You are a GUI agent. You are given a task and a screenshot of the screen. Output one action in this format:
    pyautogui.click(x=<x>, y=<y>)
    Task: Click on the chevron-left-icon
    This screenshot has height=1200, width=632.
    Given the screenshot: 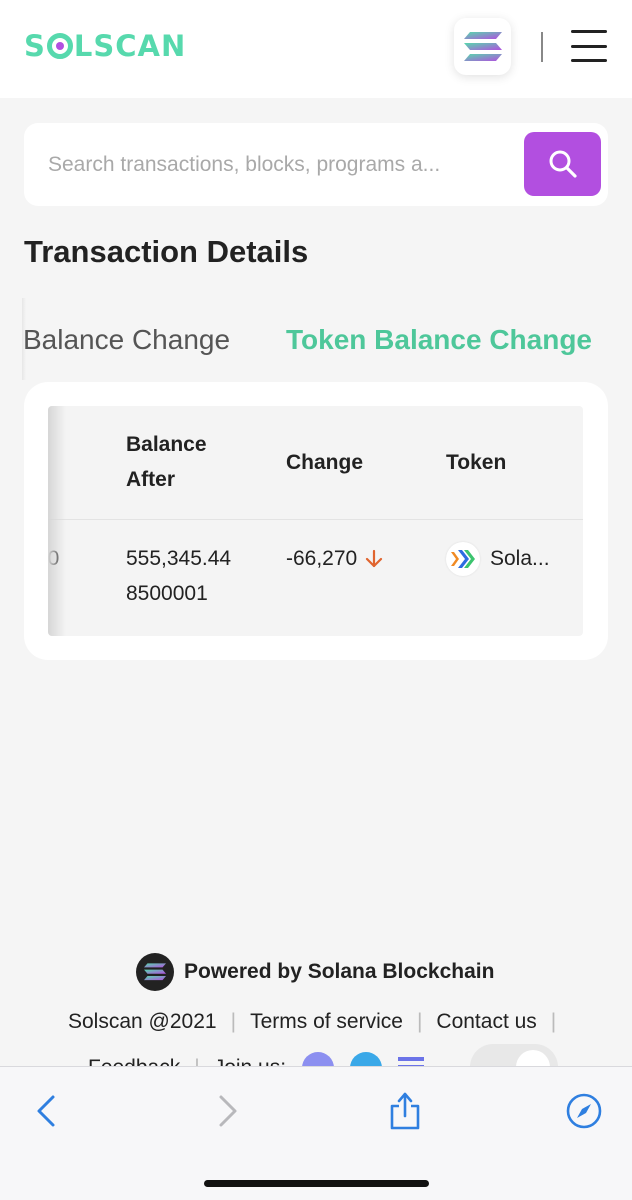 What is the action you would take?
    pyautogui.click(x=46, y=1111)
    